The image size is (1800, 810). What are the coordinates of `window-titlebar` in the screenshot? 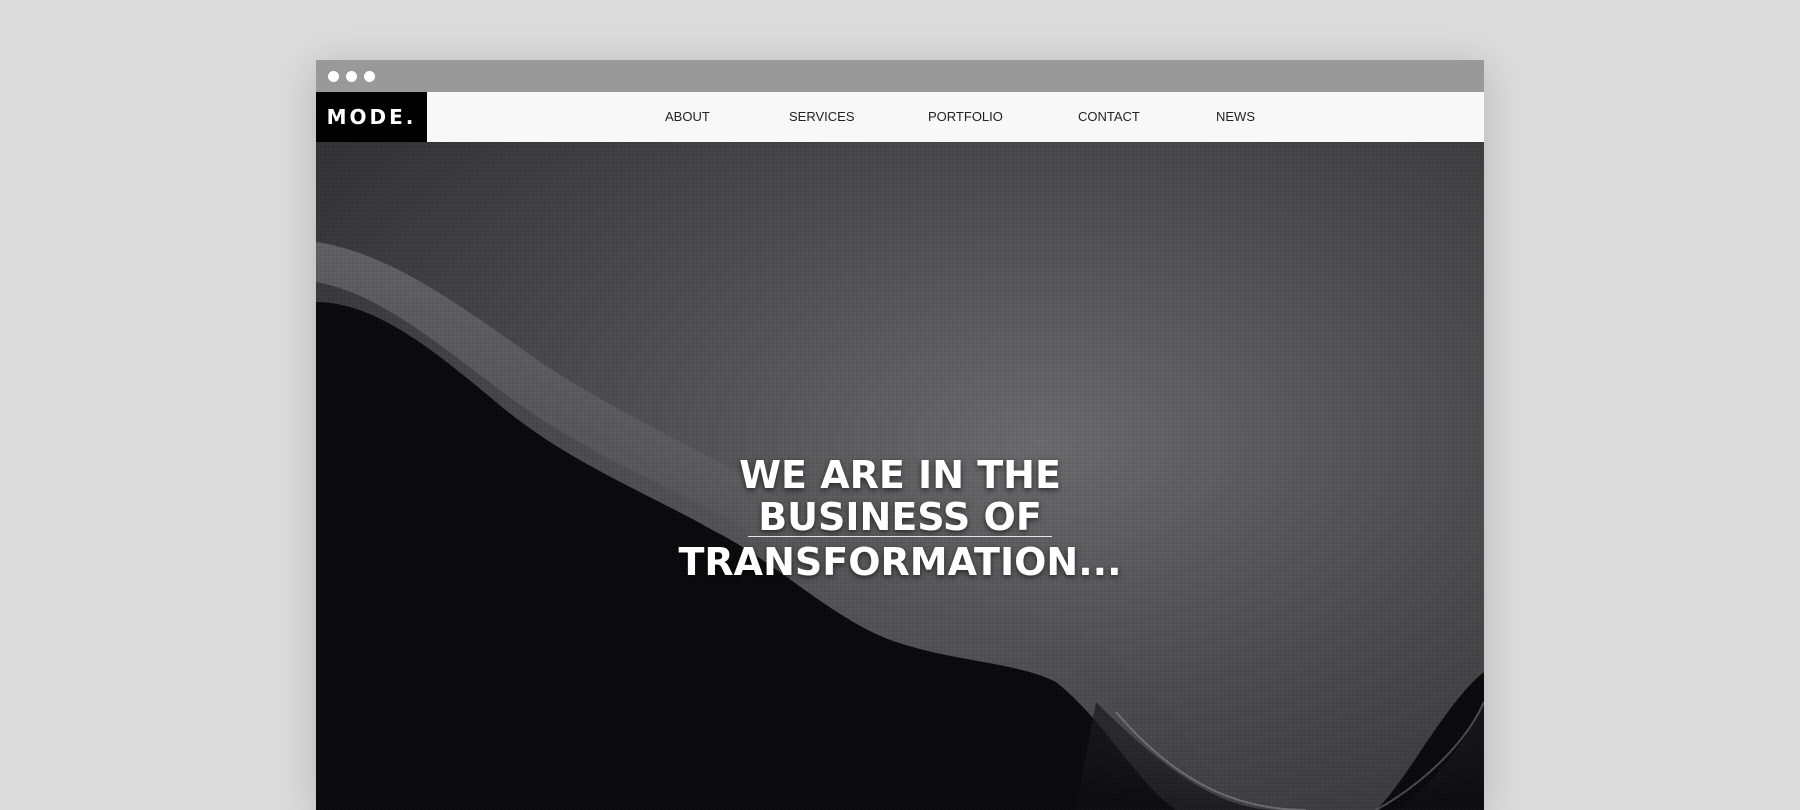 It's located at (900, 76).